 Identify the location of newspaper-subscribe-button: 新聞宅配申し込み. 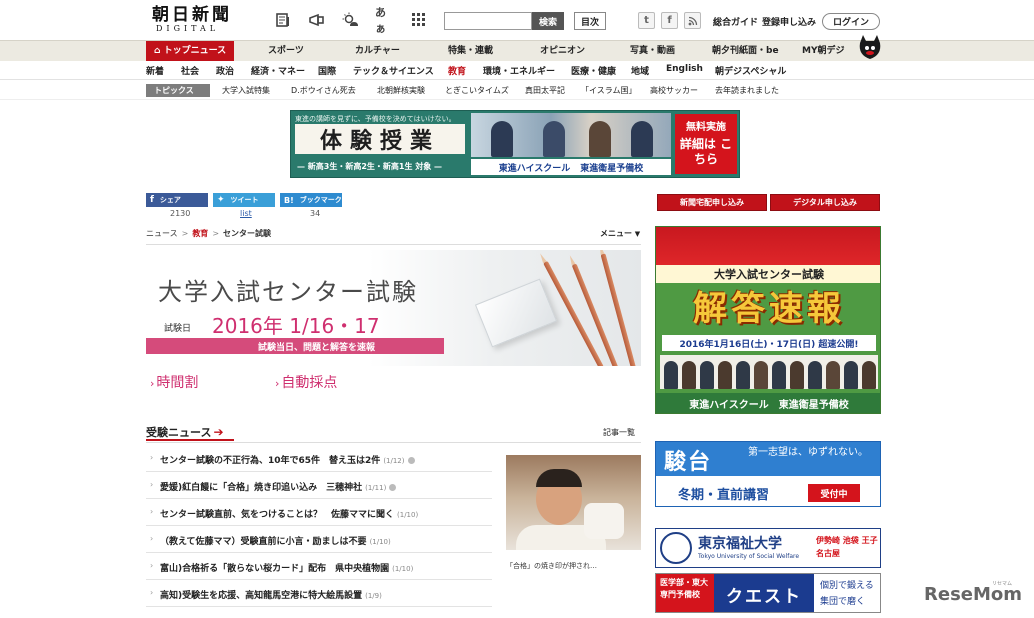
(712, 202).